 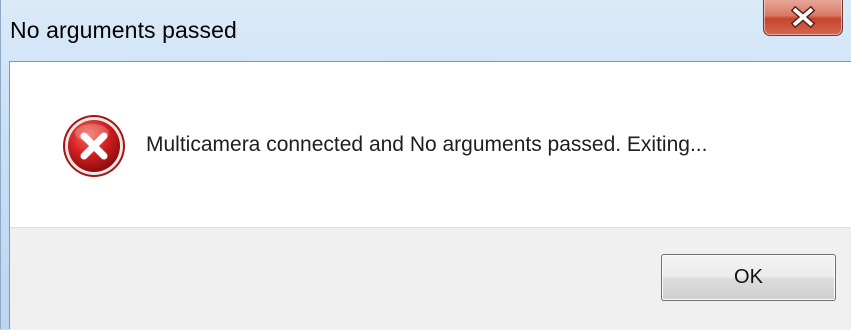 I want to click on window-title: No arguments passed, so click(x=123, y=30).